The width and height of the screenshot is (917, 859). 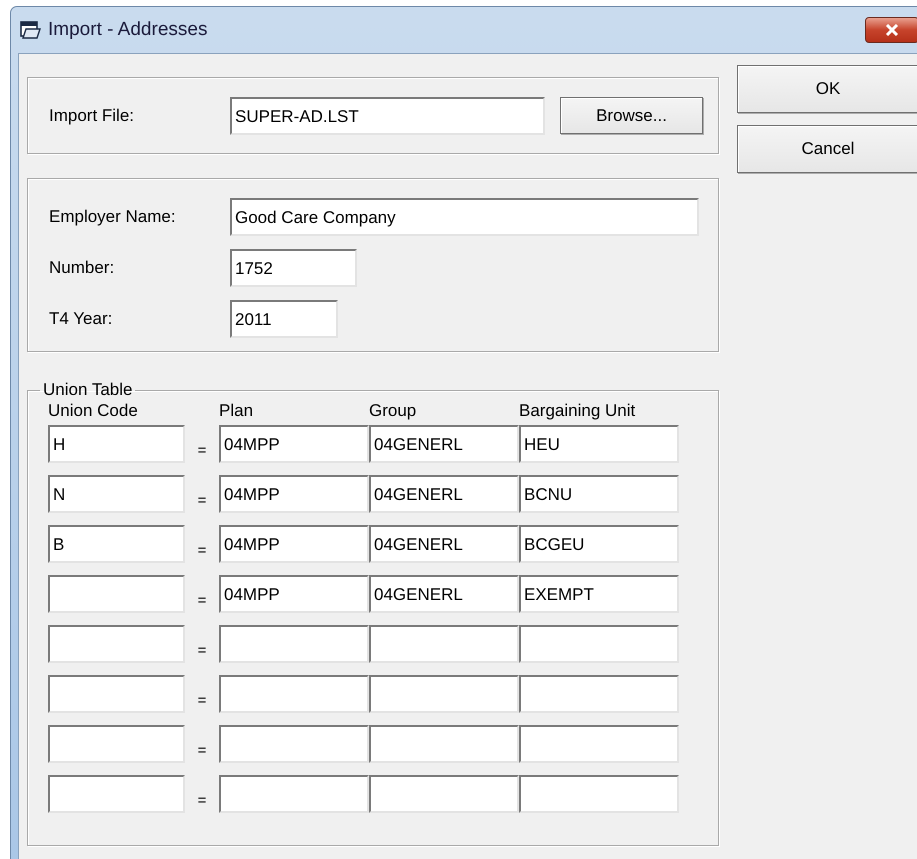 I want to click on field-label: Import File:, so click(x=92, y=116).